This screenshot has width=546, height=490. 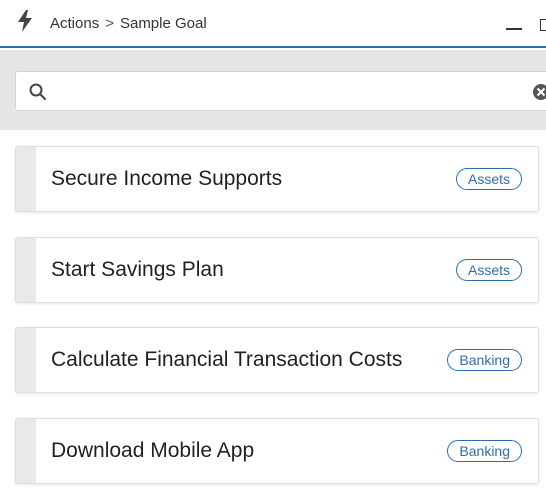 What do you see at coordinates (514, 29) in the screenshot?
I see `minimize-icon` at bounding box center [514, 29].